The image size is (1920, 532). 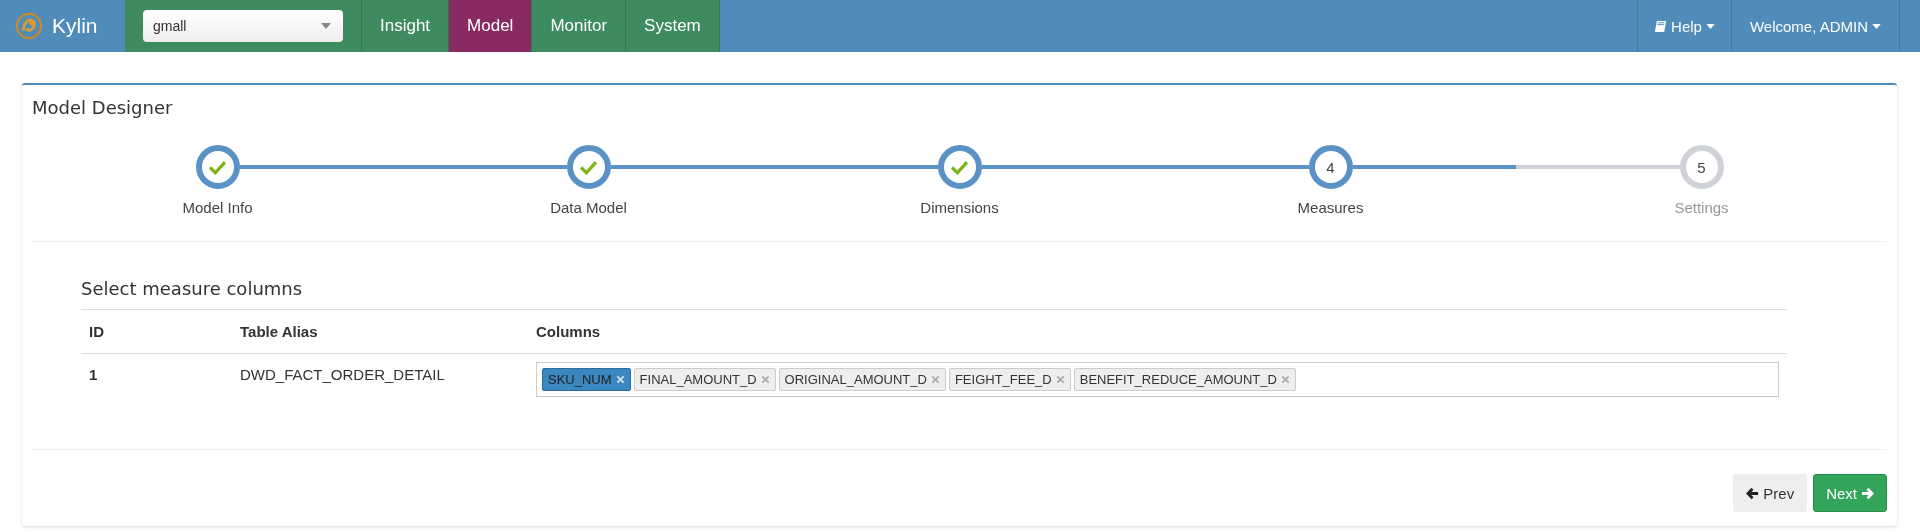 I want to click on brand-name: Kylin, so click(x=75, y=26).